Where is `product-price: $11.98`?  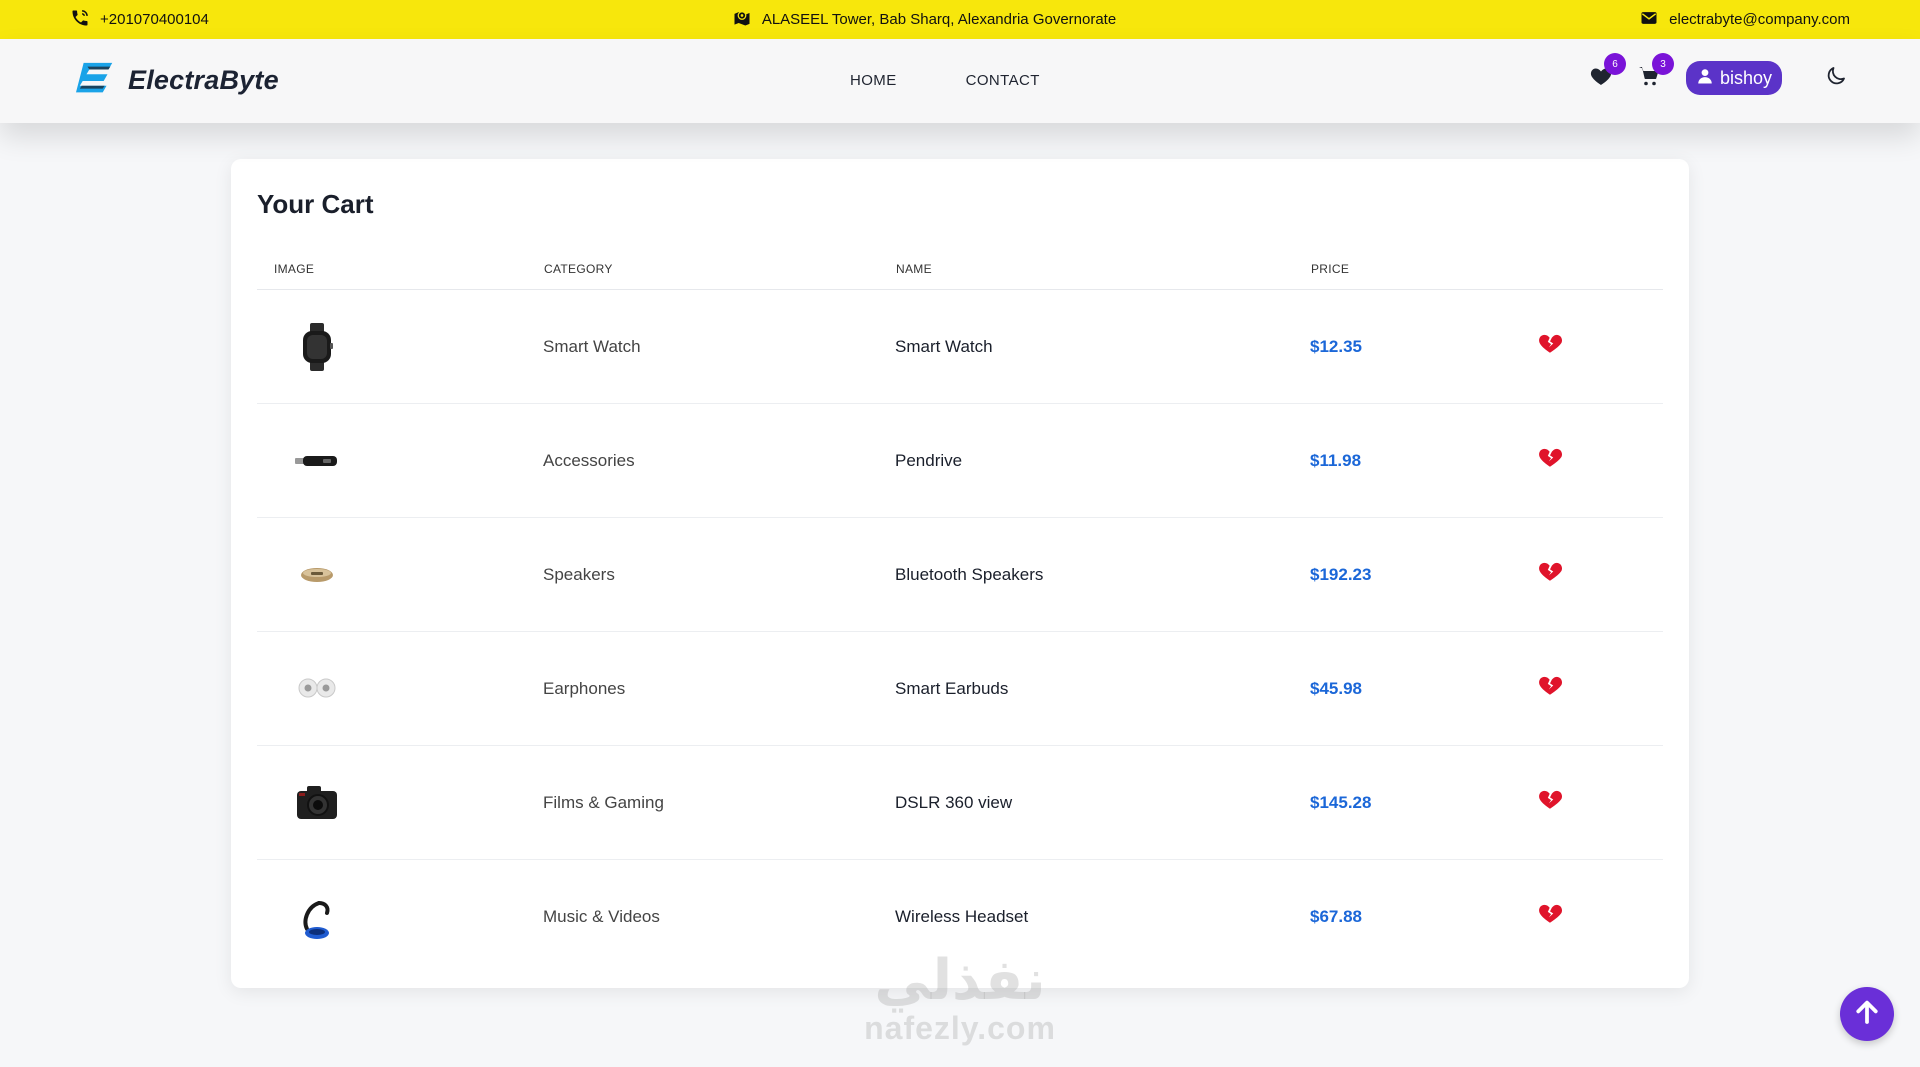 product-price: $11.98 is located at coordinates (1336, 460).